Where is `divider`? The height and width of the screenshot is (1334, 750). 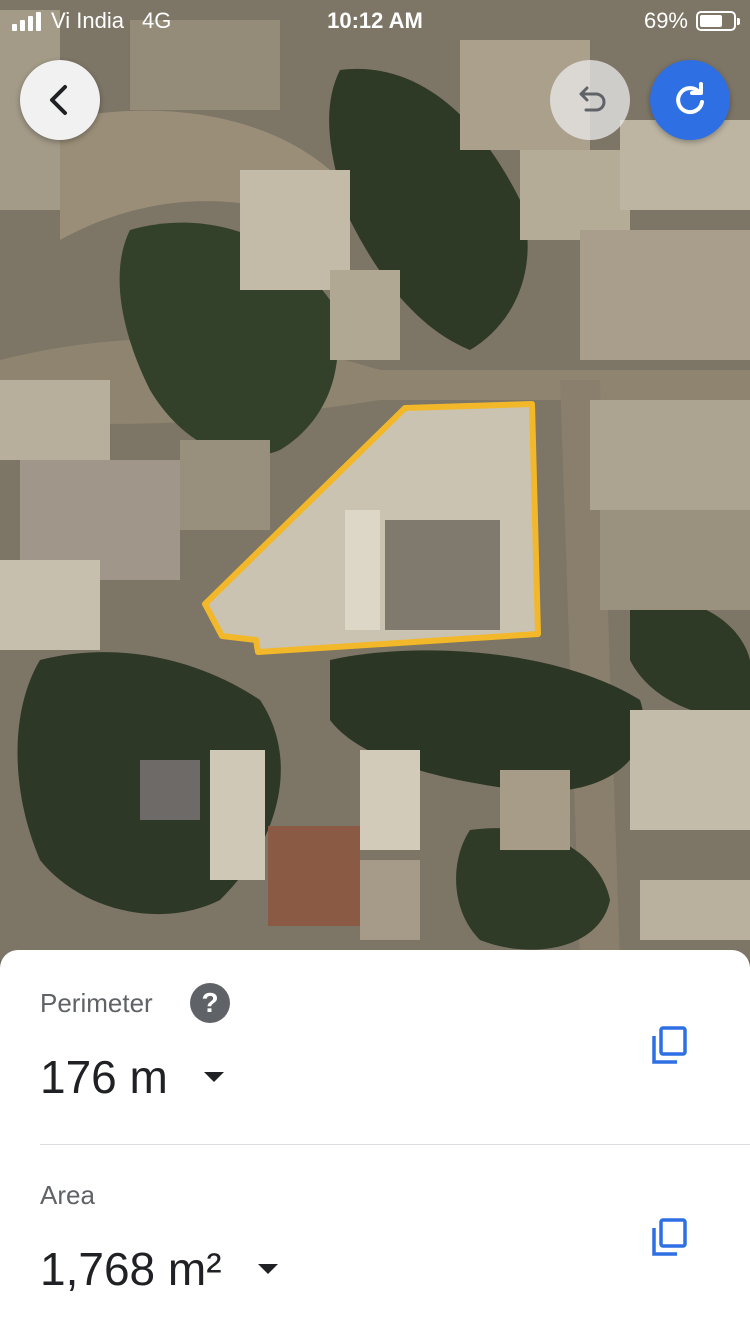
divider is located at coordinates (395, 1144).